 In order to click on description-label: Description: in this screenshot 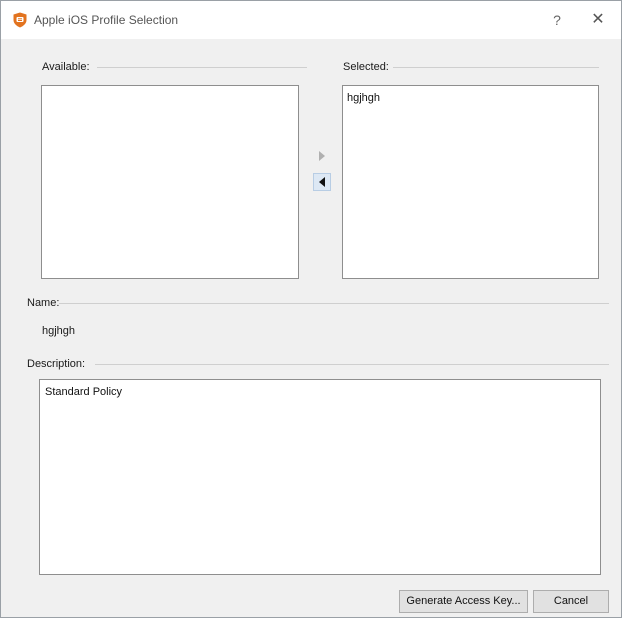, I will do `click(57, 364)`.